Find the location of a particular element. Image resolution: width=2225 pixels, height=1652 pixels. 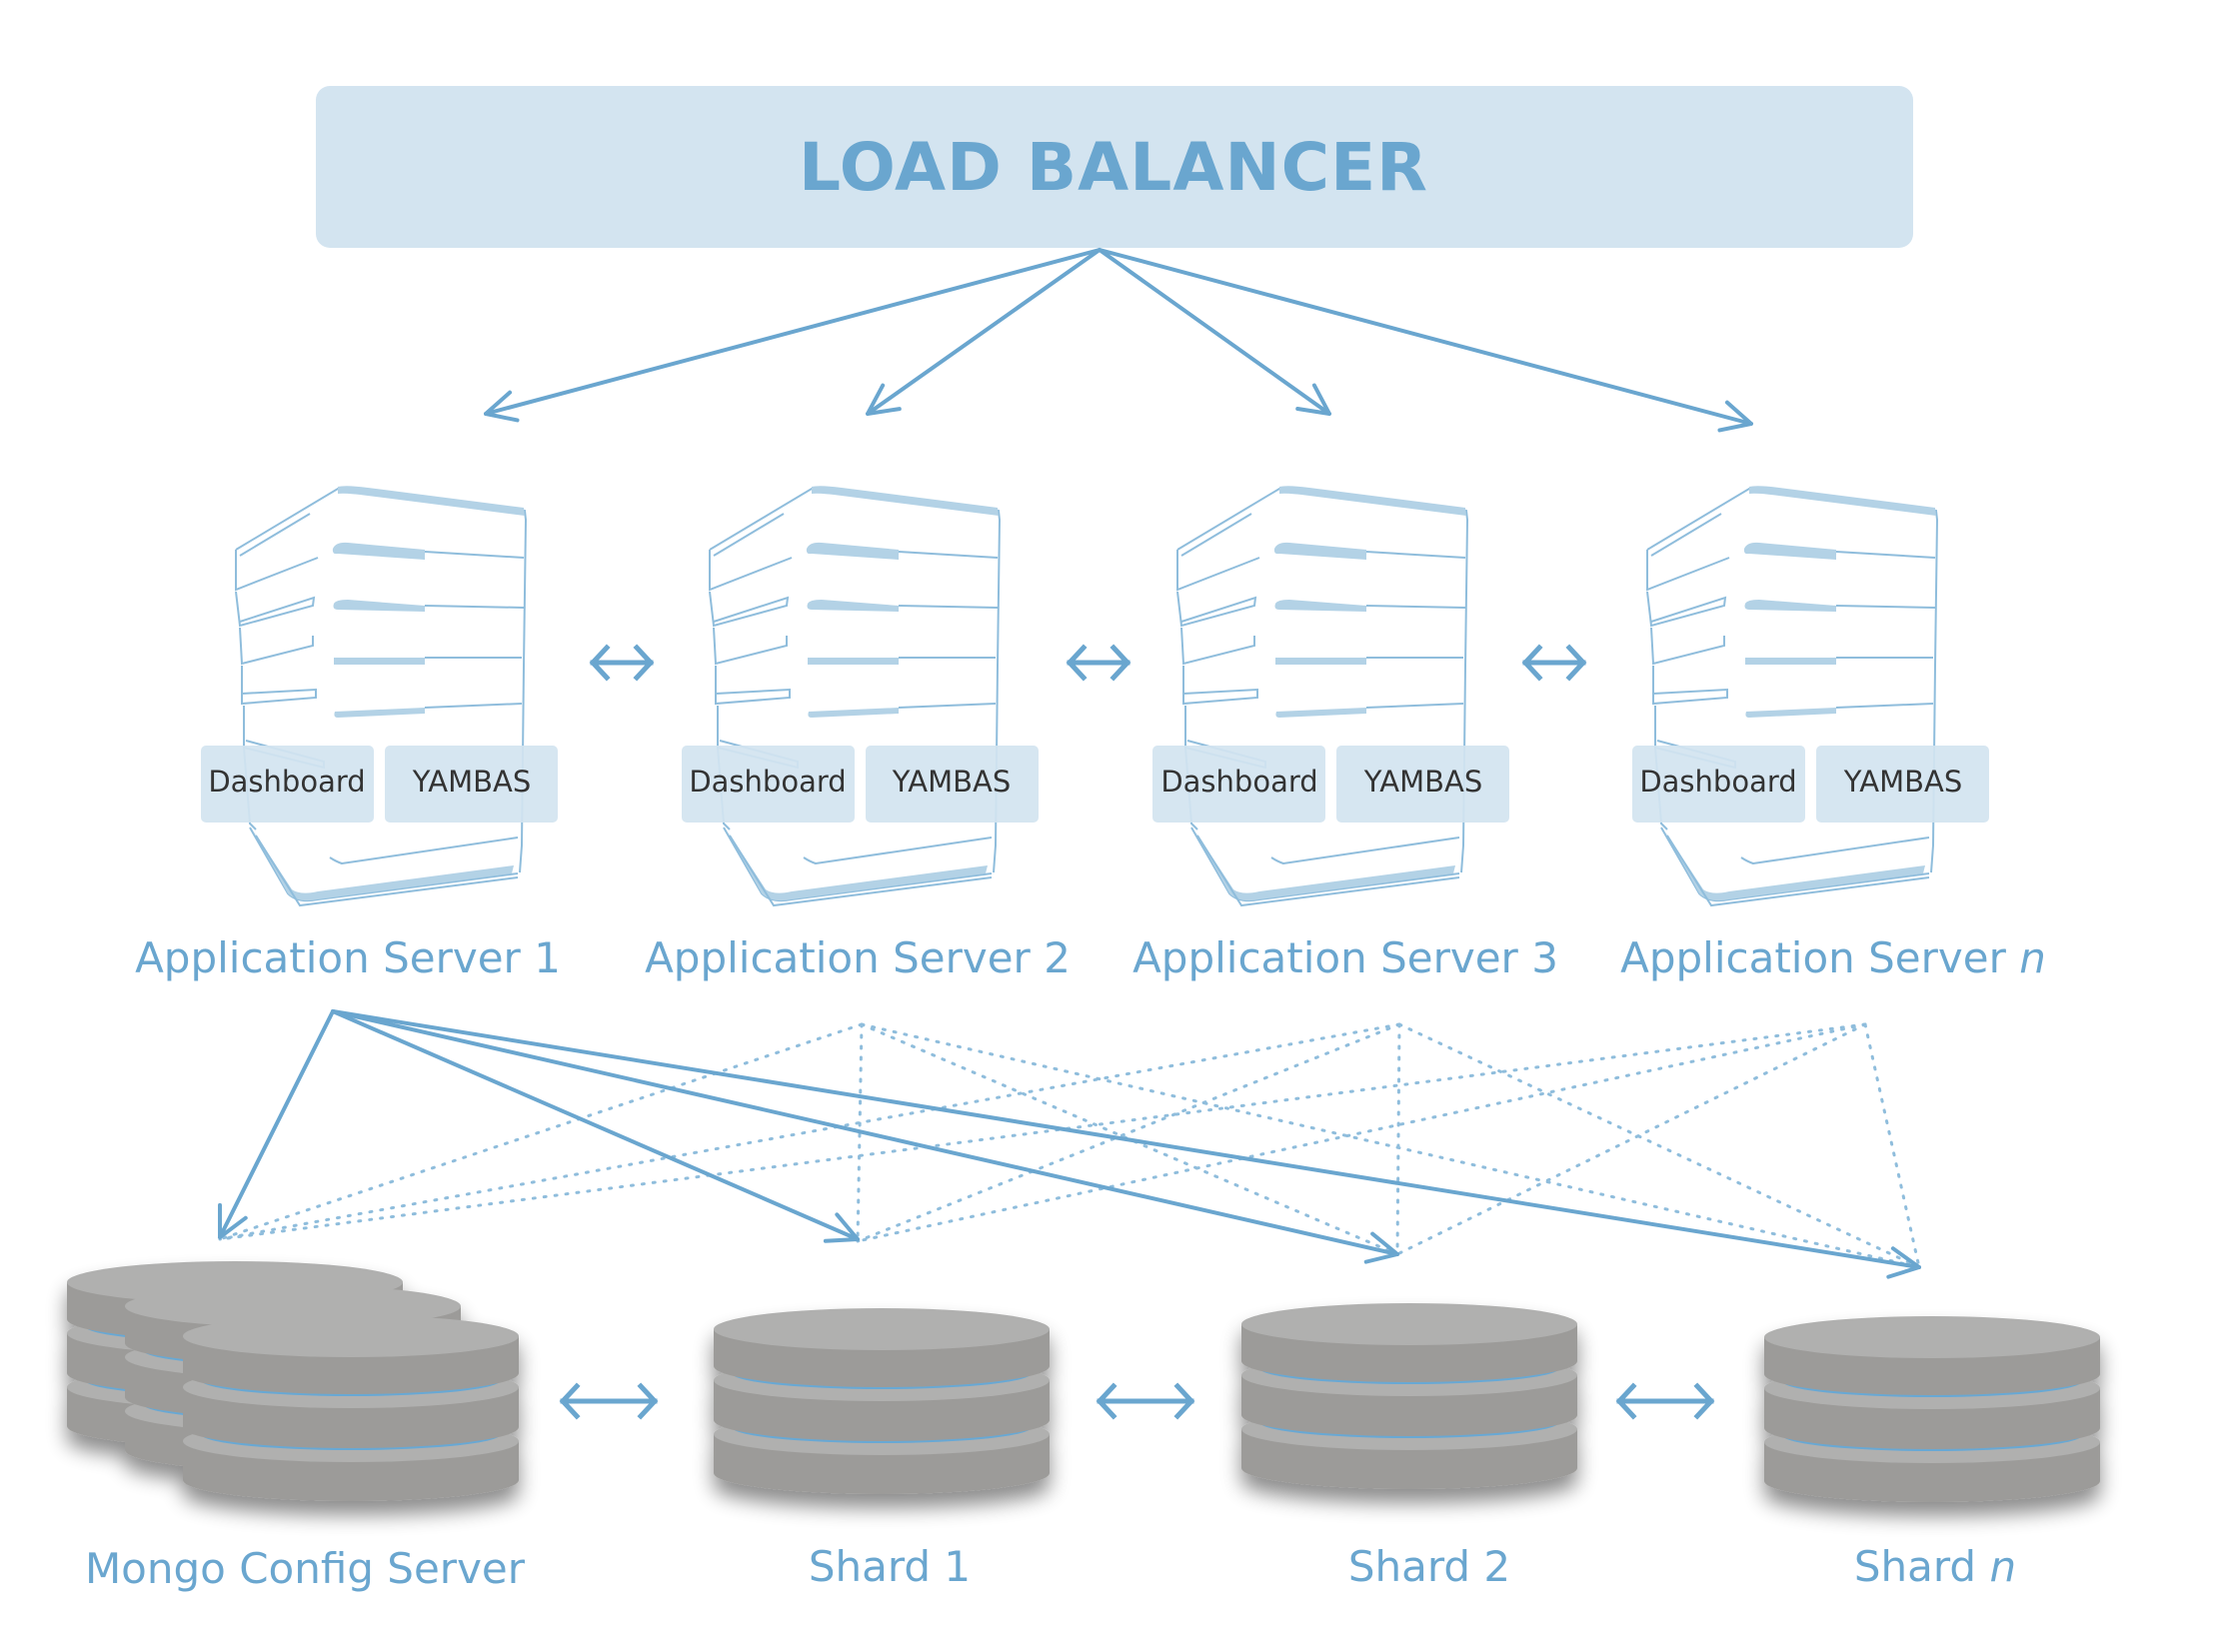

server-n-modules: Dashboard YAMBAS is located at coordinates (1811, 784).